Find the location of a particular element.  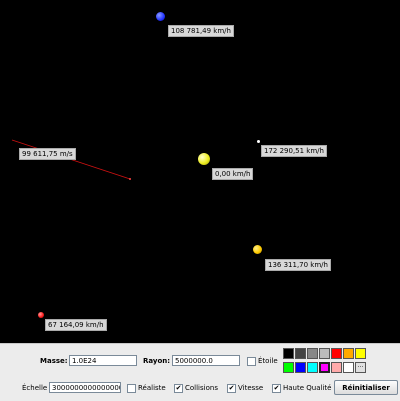

red-planet is located at coordinates (41, 315).